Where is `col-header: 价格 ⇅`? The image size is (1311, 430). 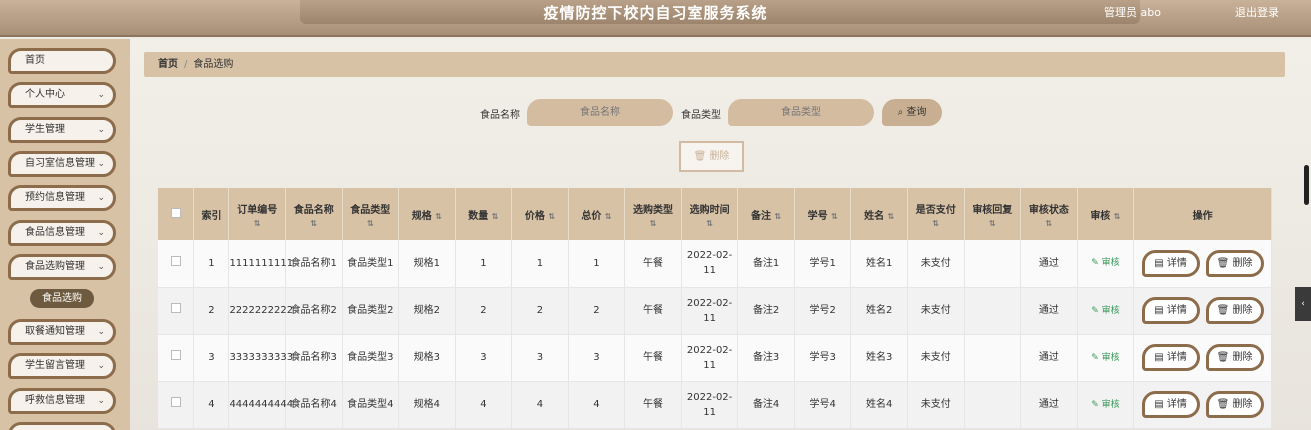
col-header: 价格 ⇅ is located at coordinates (540, 214).